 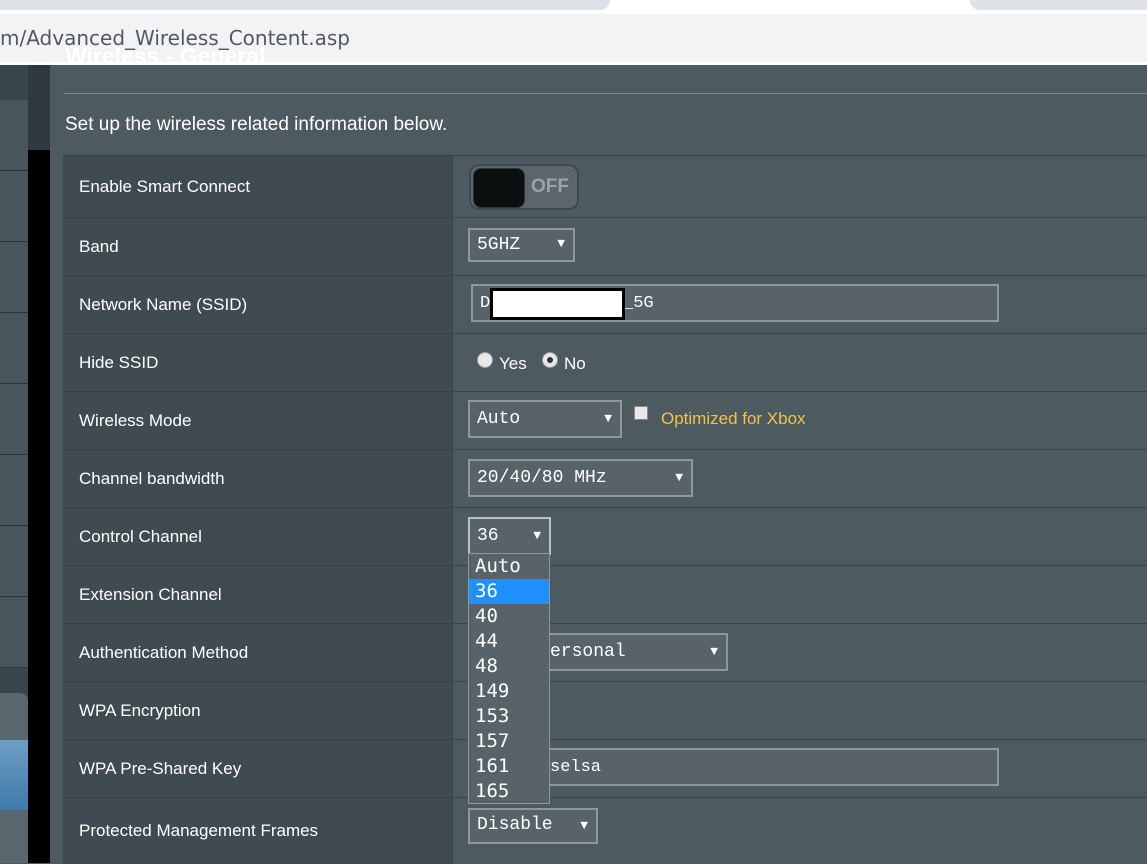 What do you see at coordinates (99, 246) in the screenshot?
I see `label-band: Band` at bounding box center [99, 246].